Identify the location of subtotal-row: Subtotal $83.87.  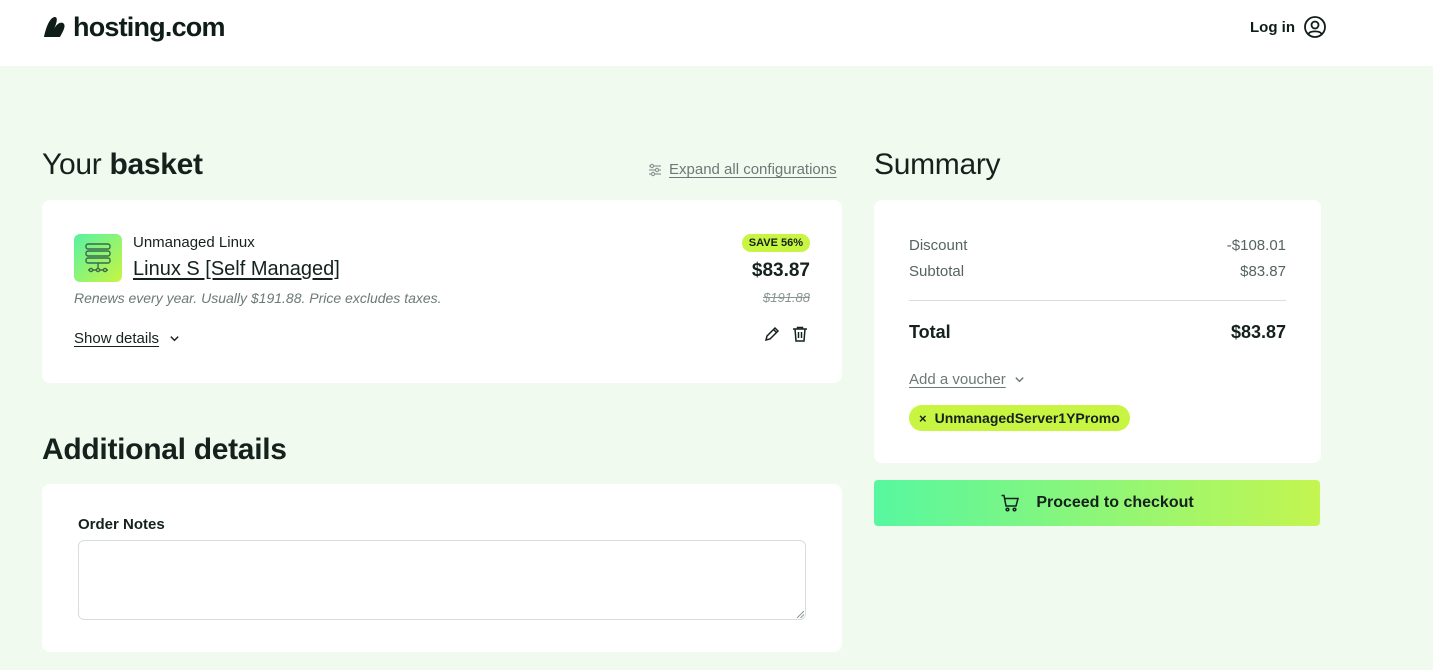
(1097, 271).